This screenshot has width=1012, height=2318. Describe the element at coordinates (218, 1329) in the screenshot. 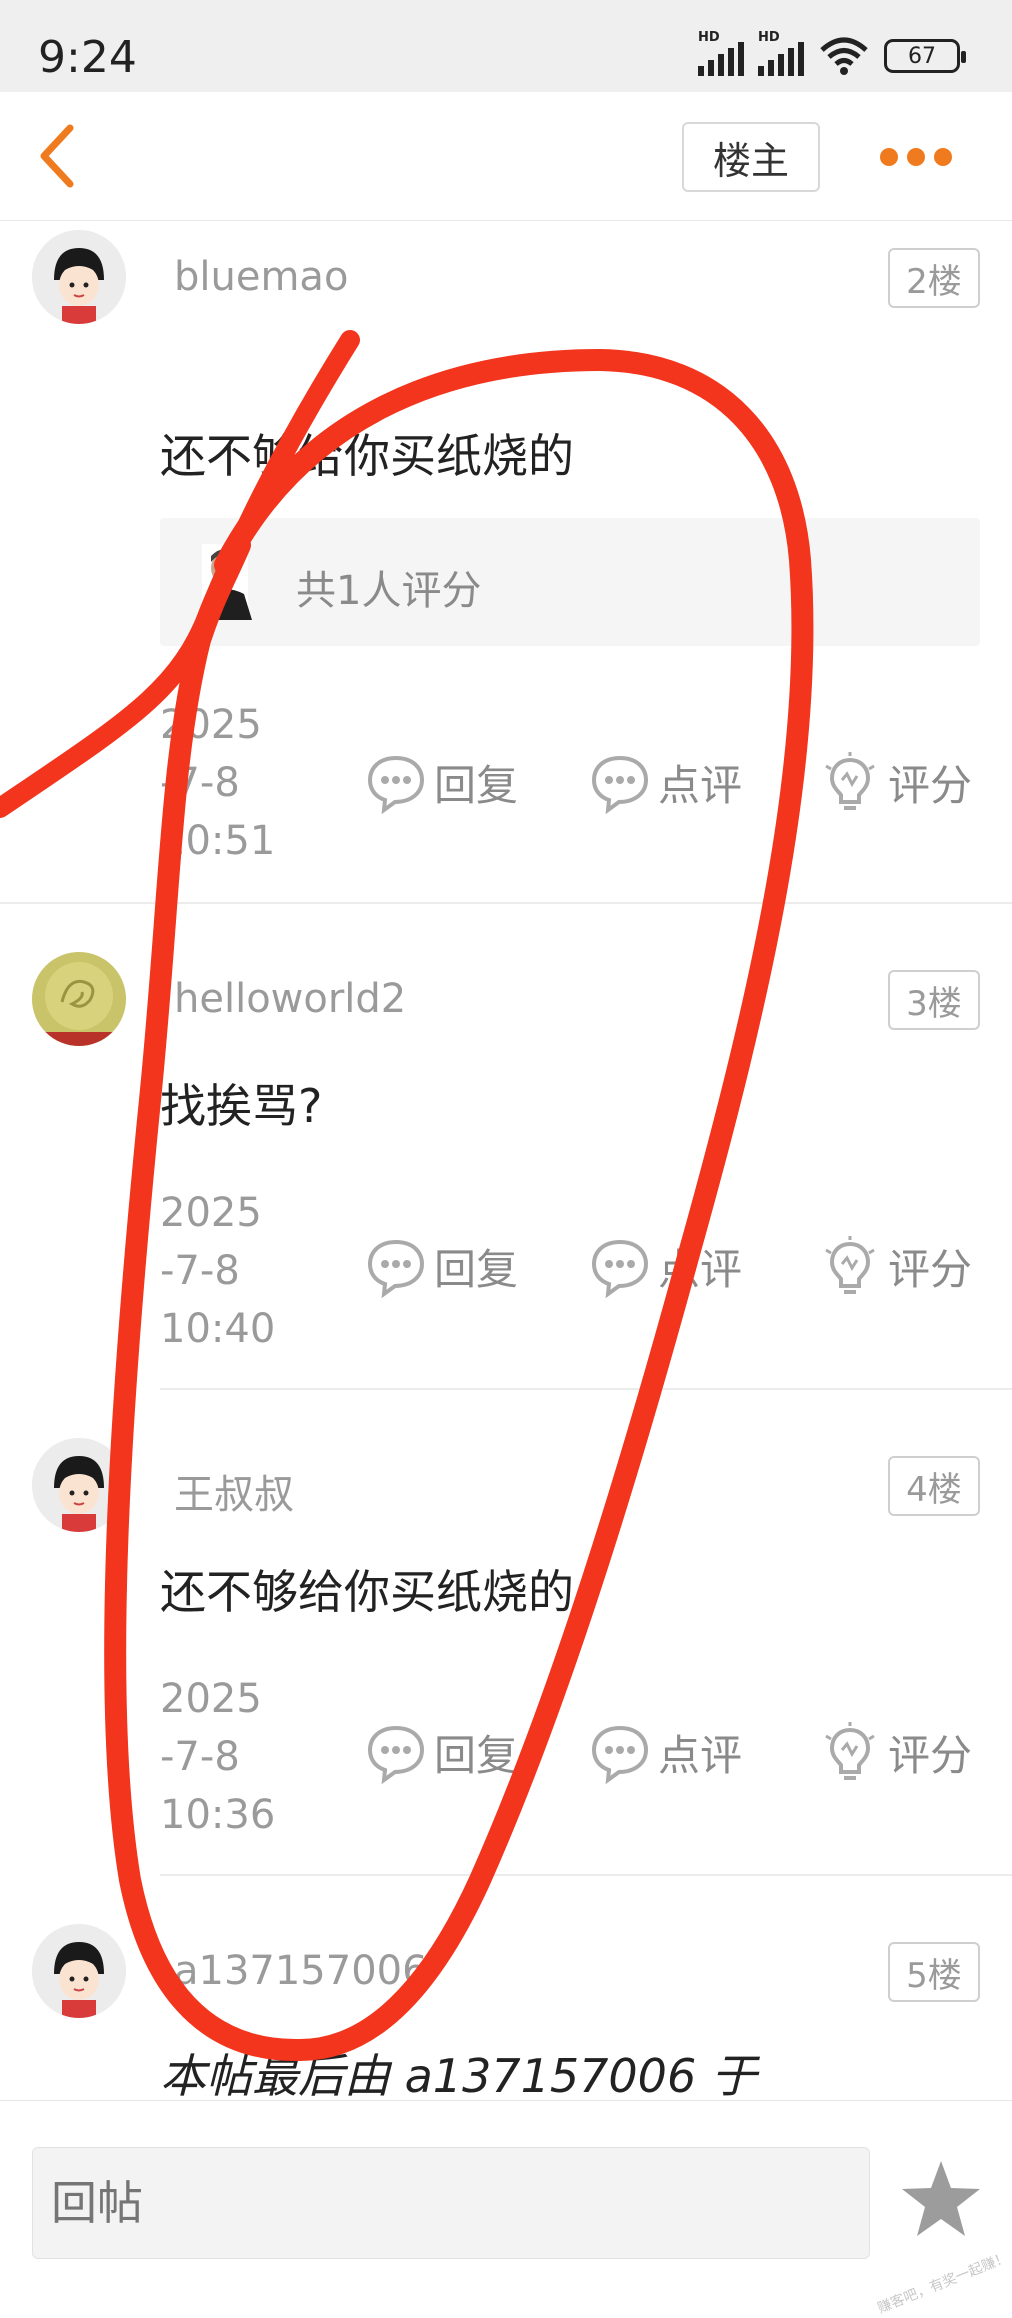

I see `time-clock: 10:40` at that location.